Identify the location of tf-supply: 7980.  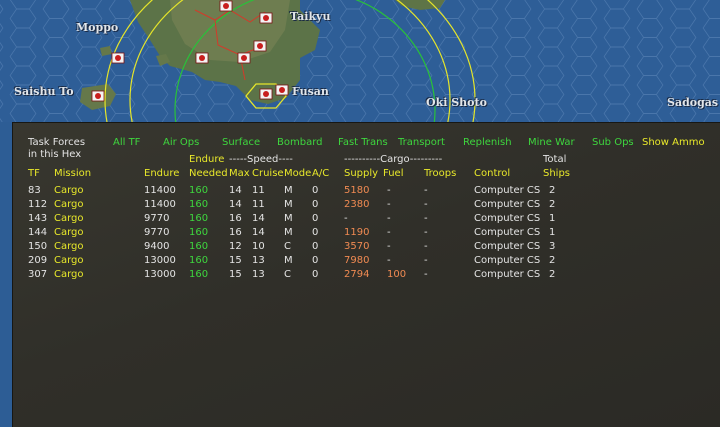
(357, 260).